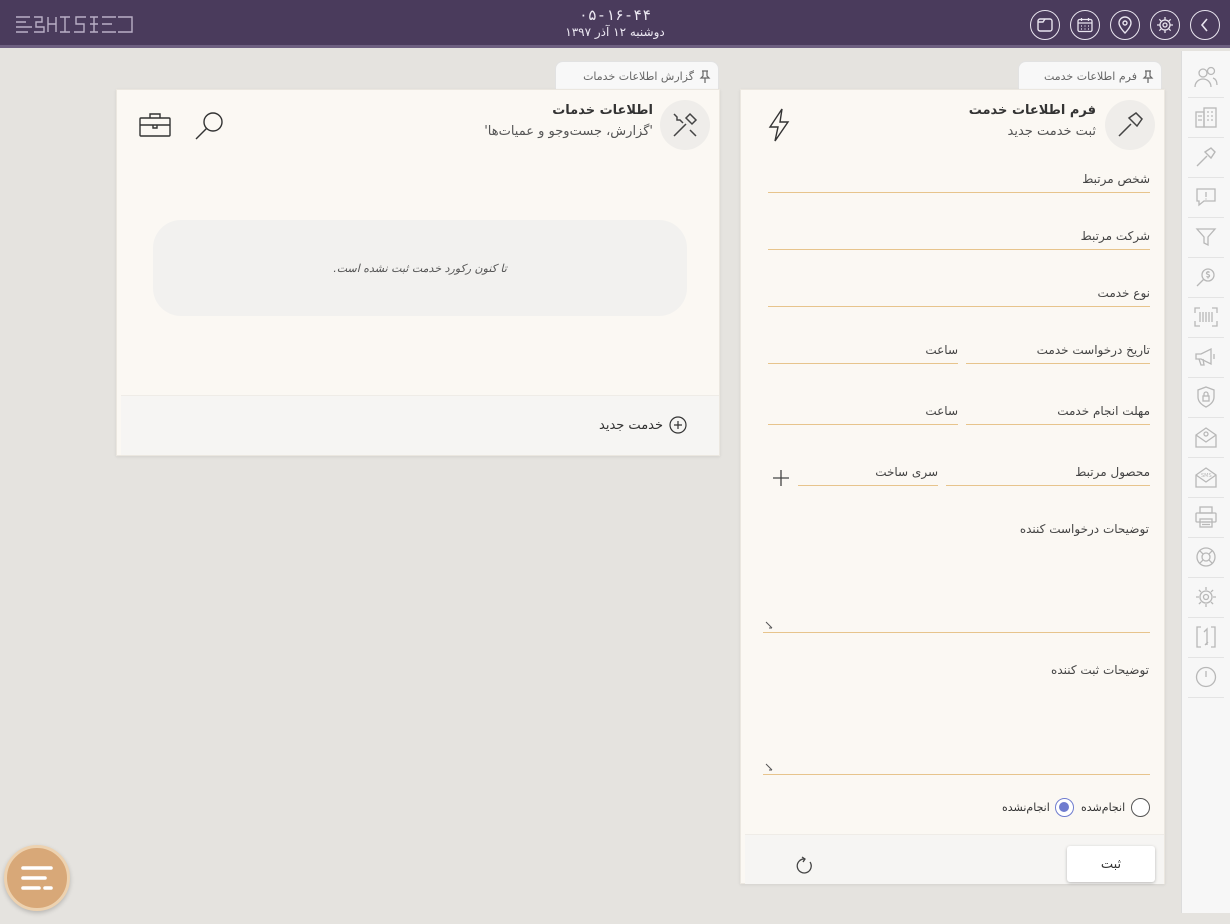 The height and width of the screenshot is (924, 1230). I want to click on request-date-field: تاریخ درخواست خدمت, so click(1058, 353).